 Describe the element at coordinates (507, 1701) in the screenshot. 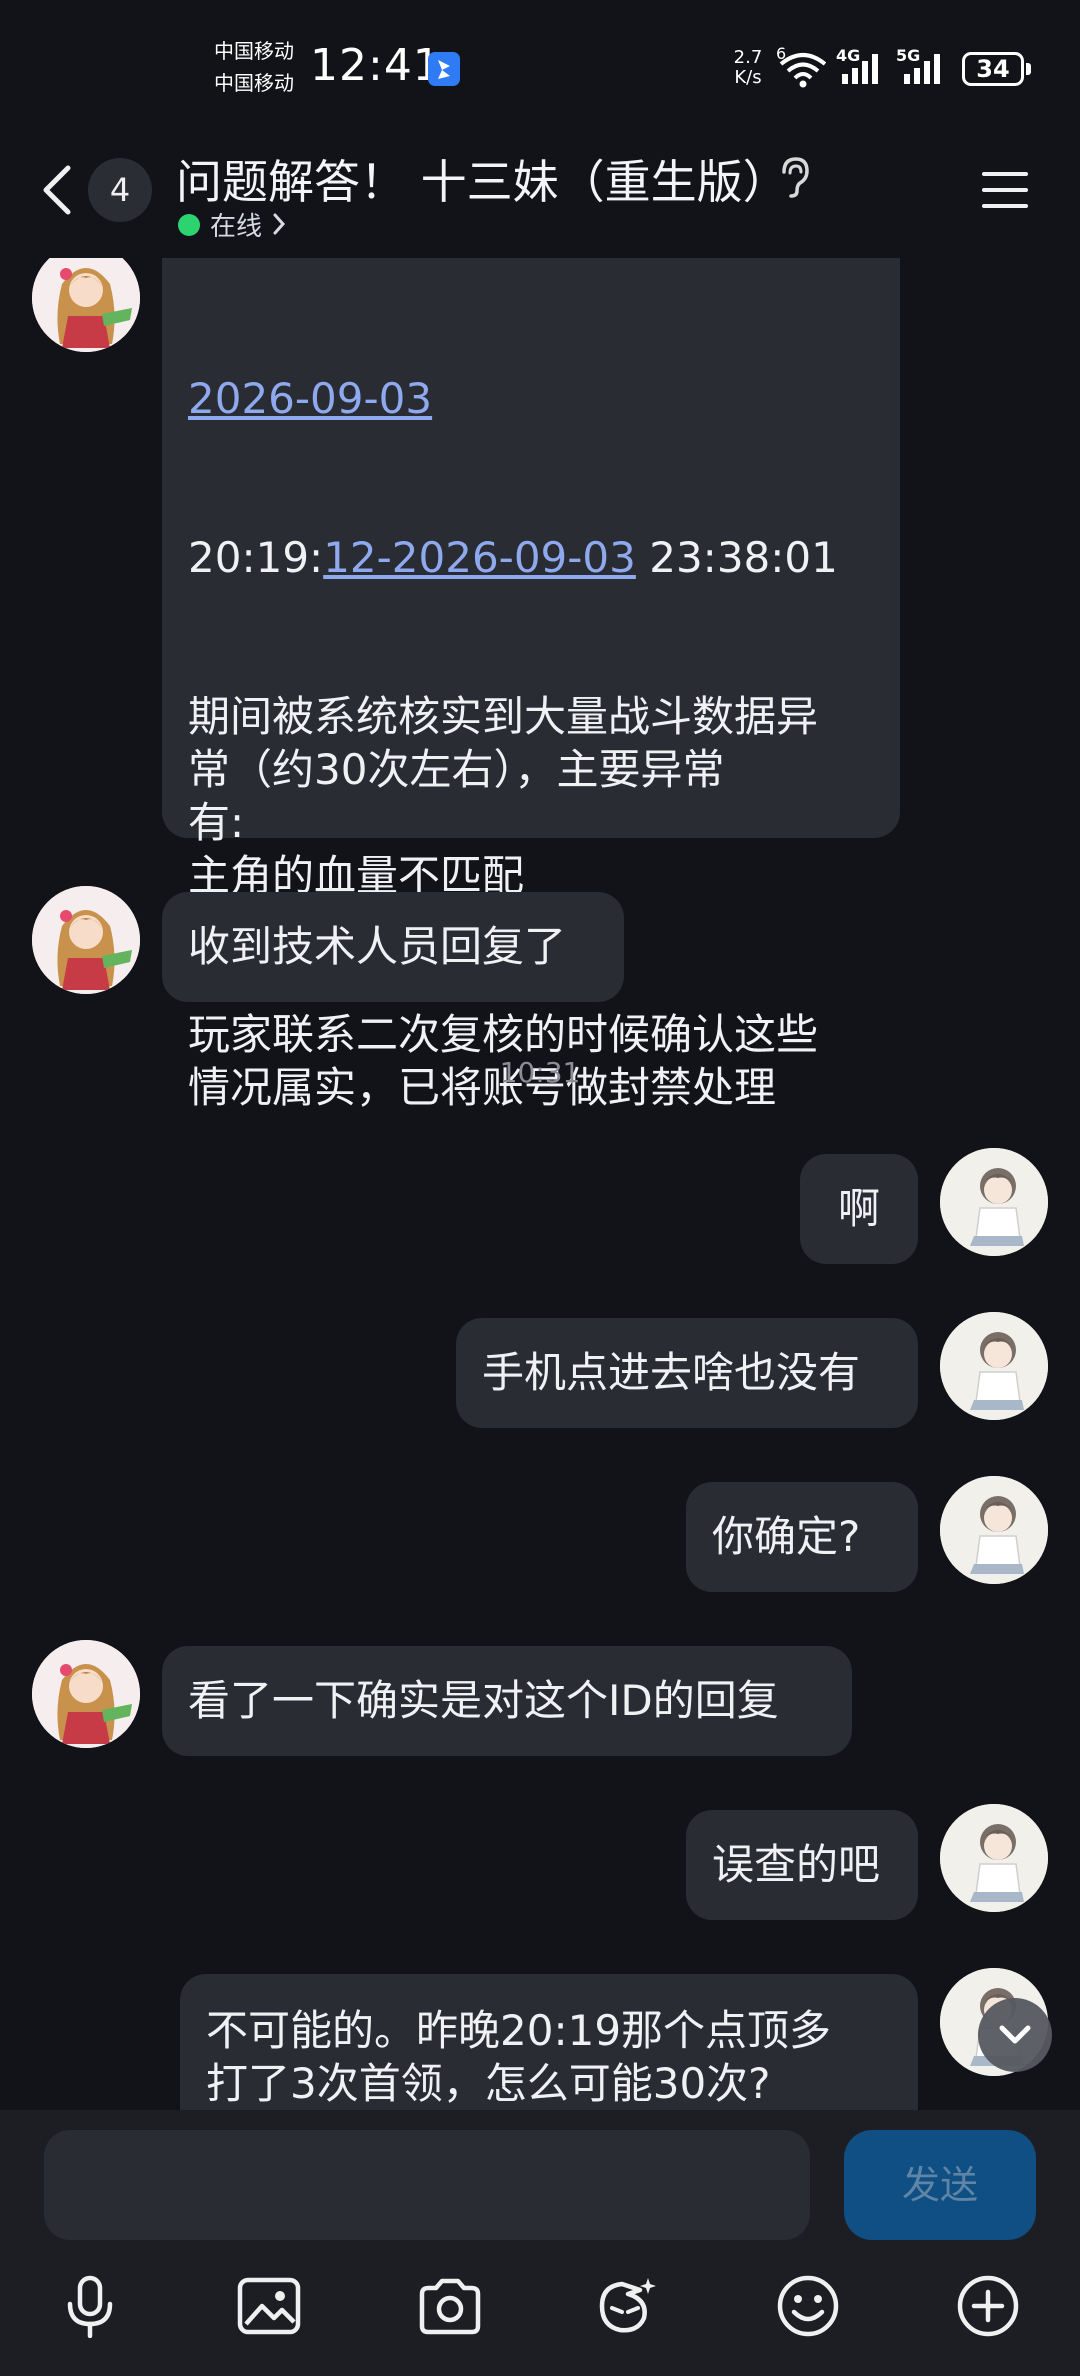

I see `message-bubble: 看了一下确实是对这个ID的回复` at that location.